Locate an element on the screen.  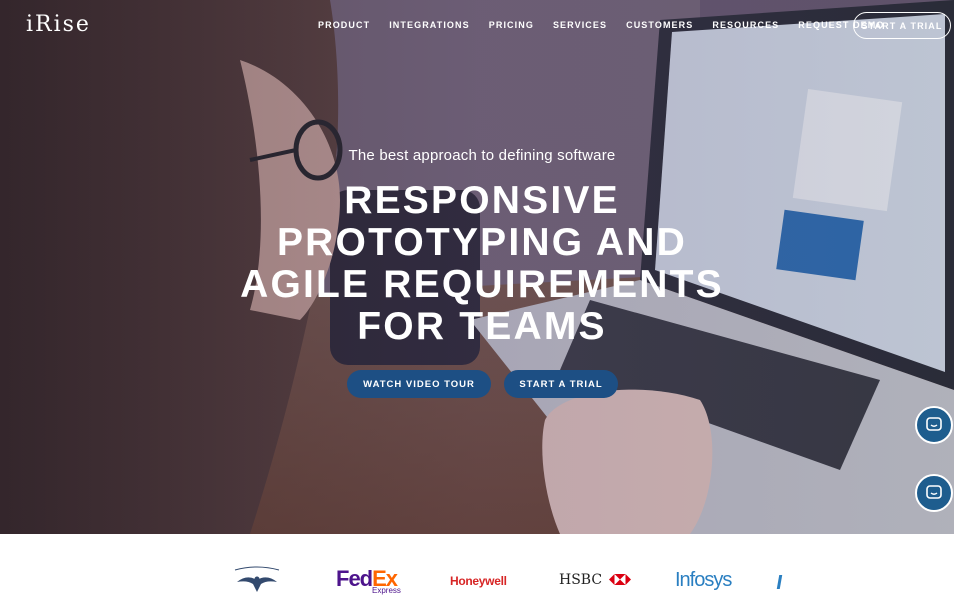
nav-services: SERVICES is located at coordinates (580, 25).